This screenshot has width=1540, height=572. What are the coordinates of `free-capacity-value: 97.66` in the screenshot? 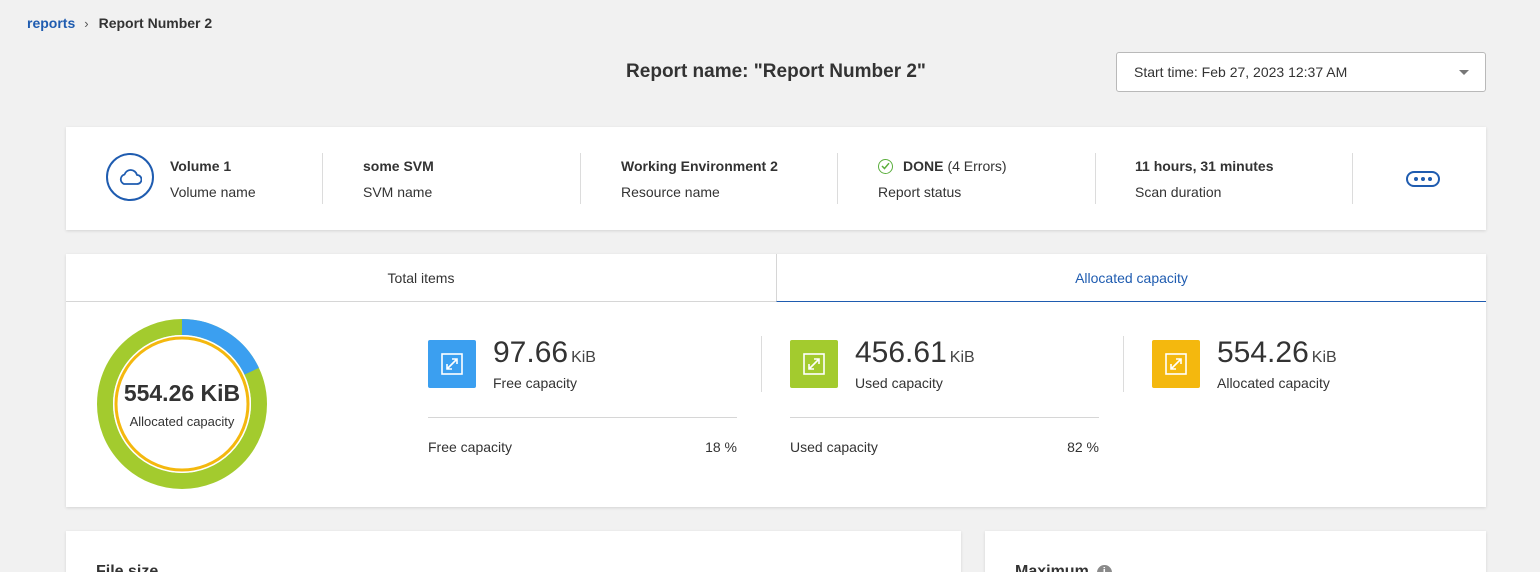 It's located at (531, 352).